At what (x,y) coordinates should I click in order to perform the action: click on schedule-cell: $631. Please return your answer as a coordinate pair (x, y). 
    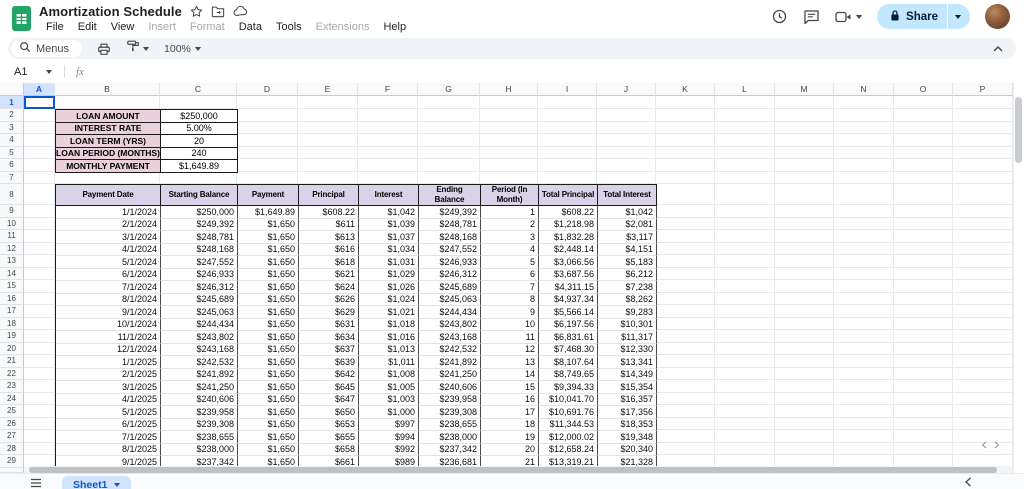
    Looking at the image, I should click on (329, 324).